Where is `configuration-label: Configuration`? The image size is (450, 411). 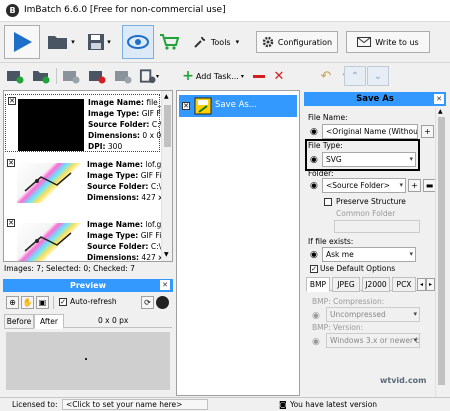
configuration-label: Configuration is located at coordinates (305, 42).